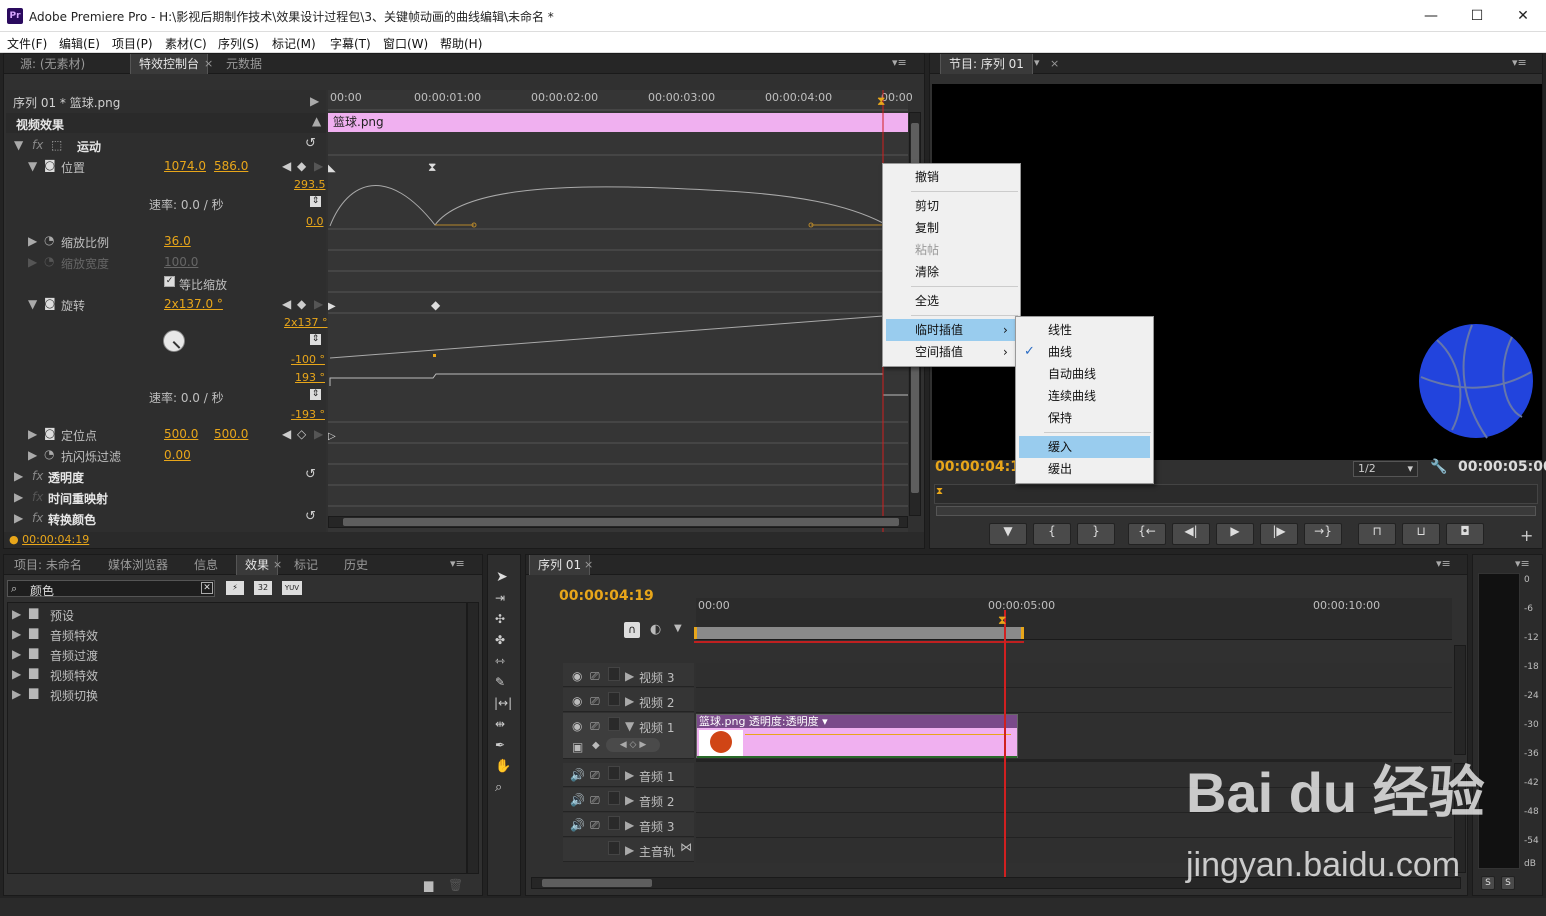 This screenshot has height=916, width=1546. Describe the element at coordinates (1323, 534) in the screenshot. I see `go-to-out-button: →}` at that location.